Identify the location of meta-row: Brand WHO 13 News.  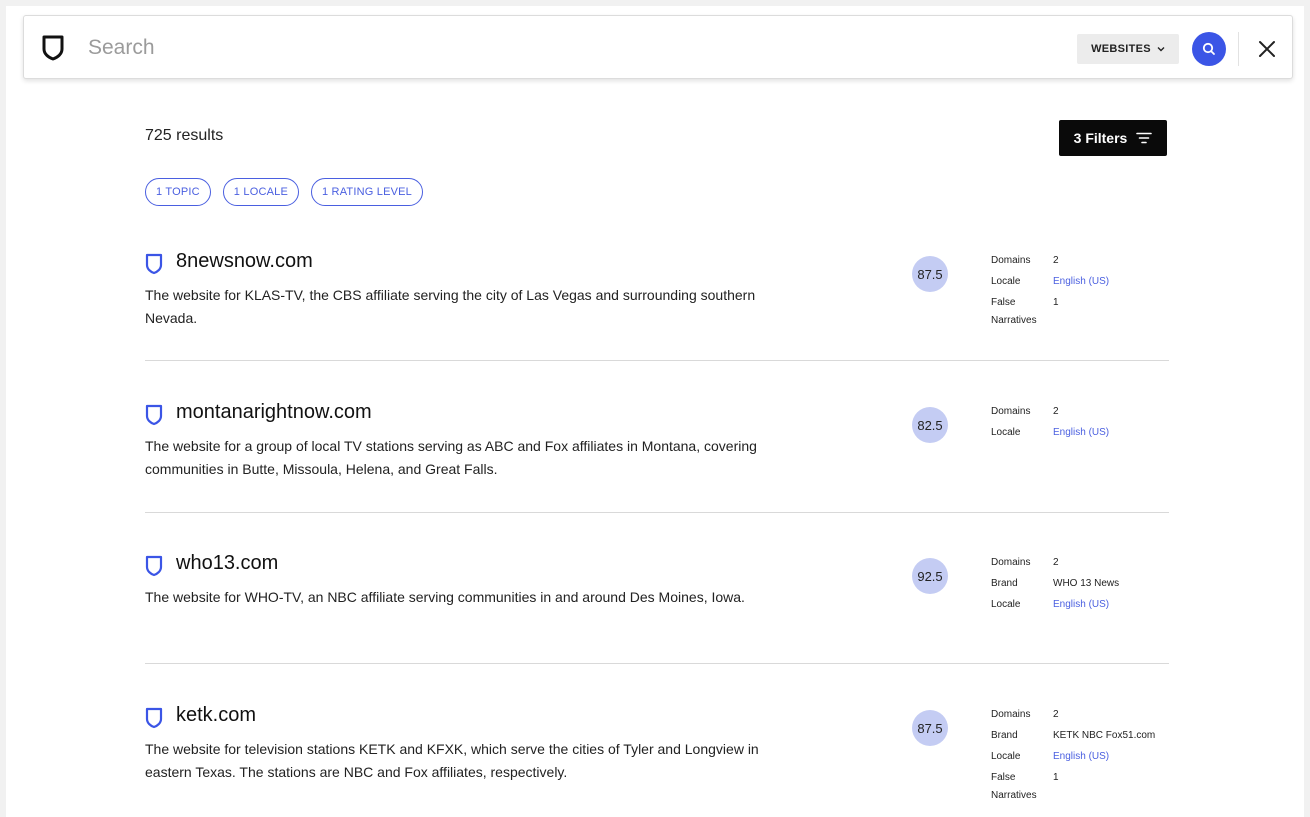
(1081, 583).